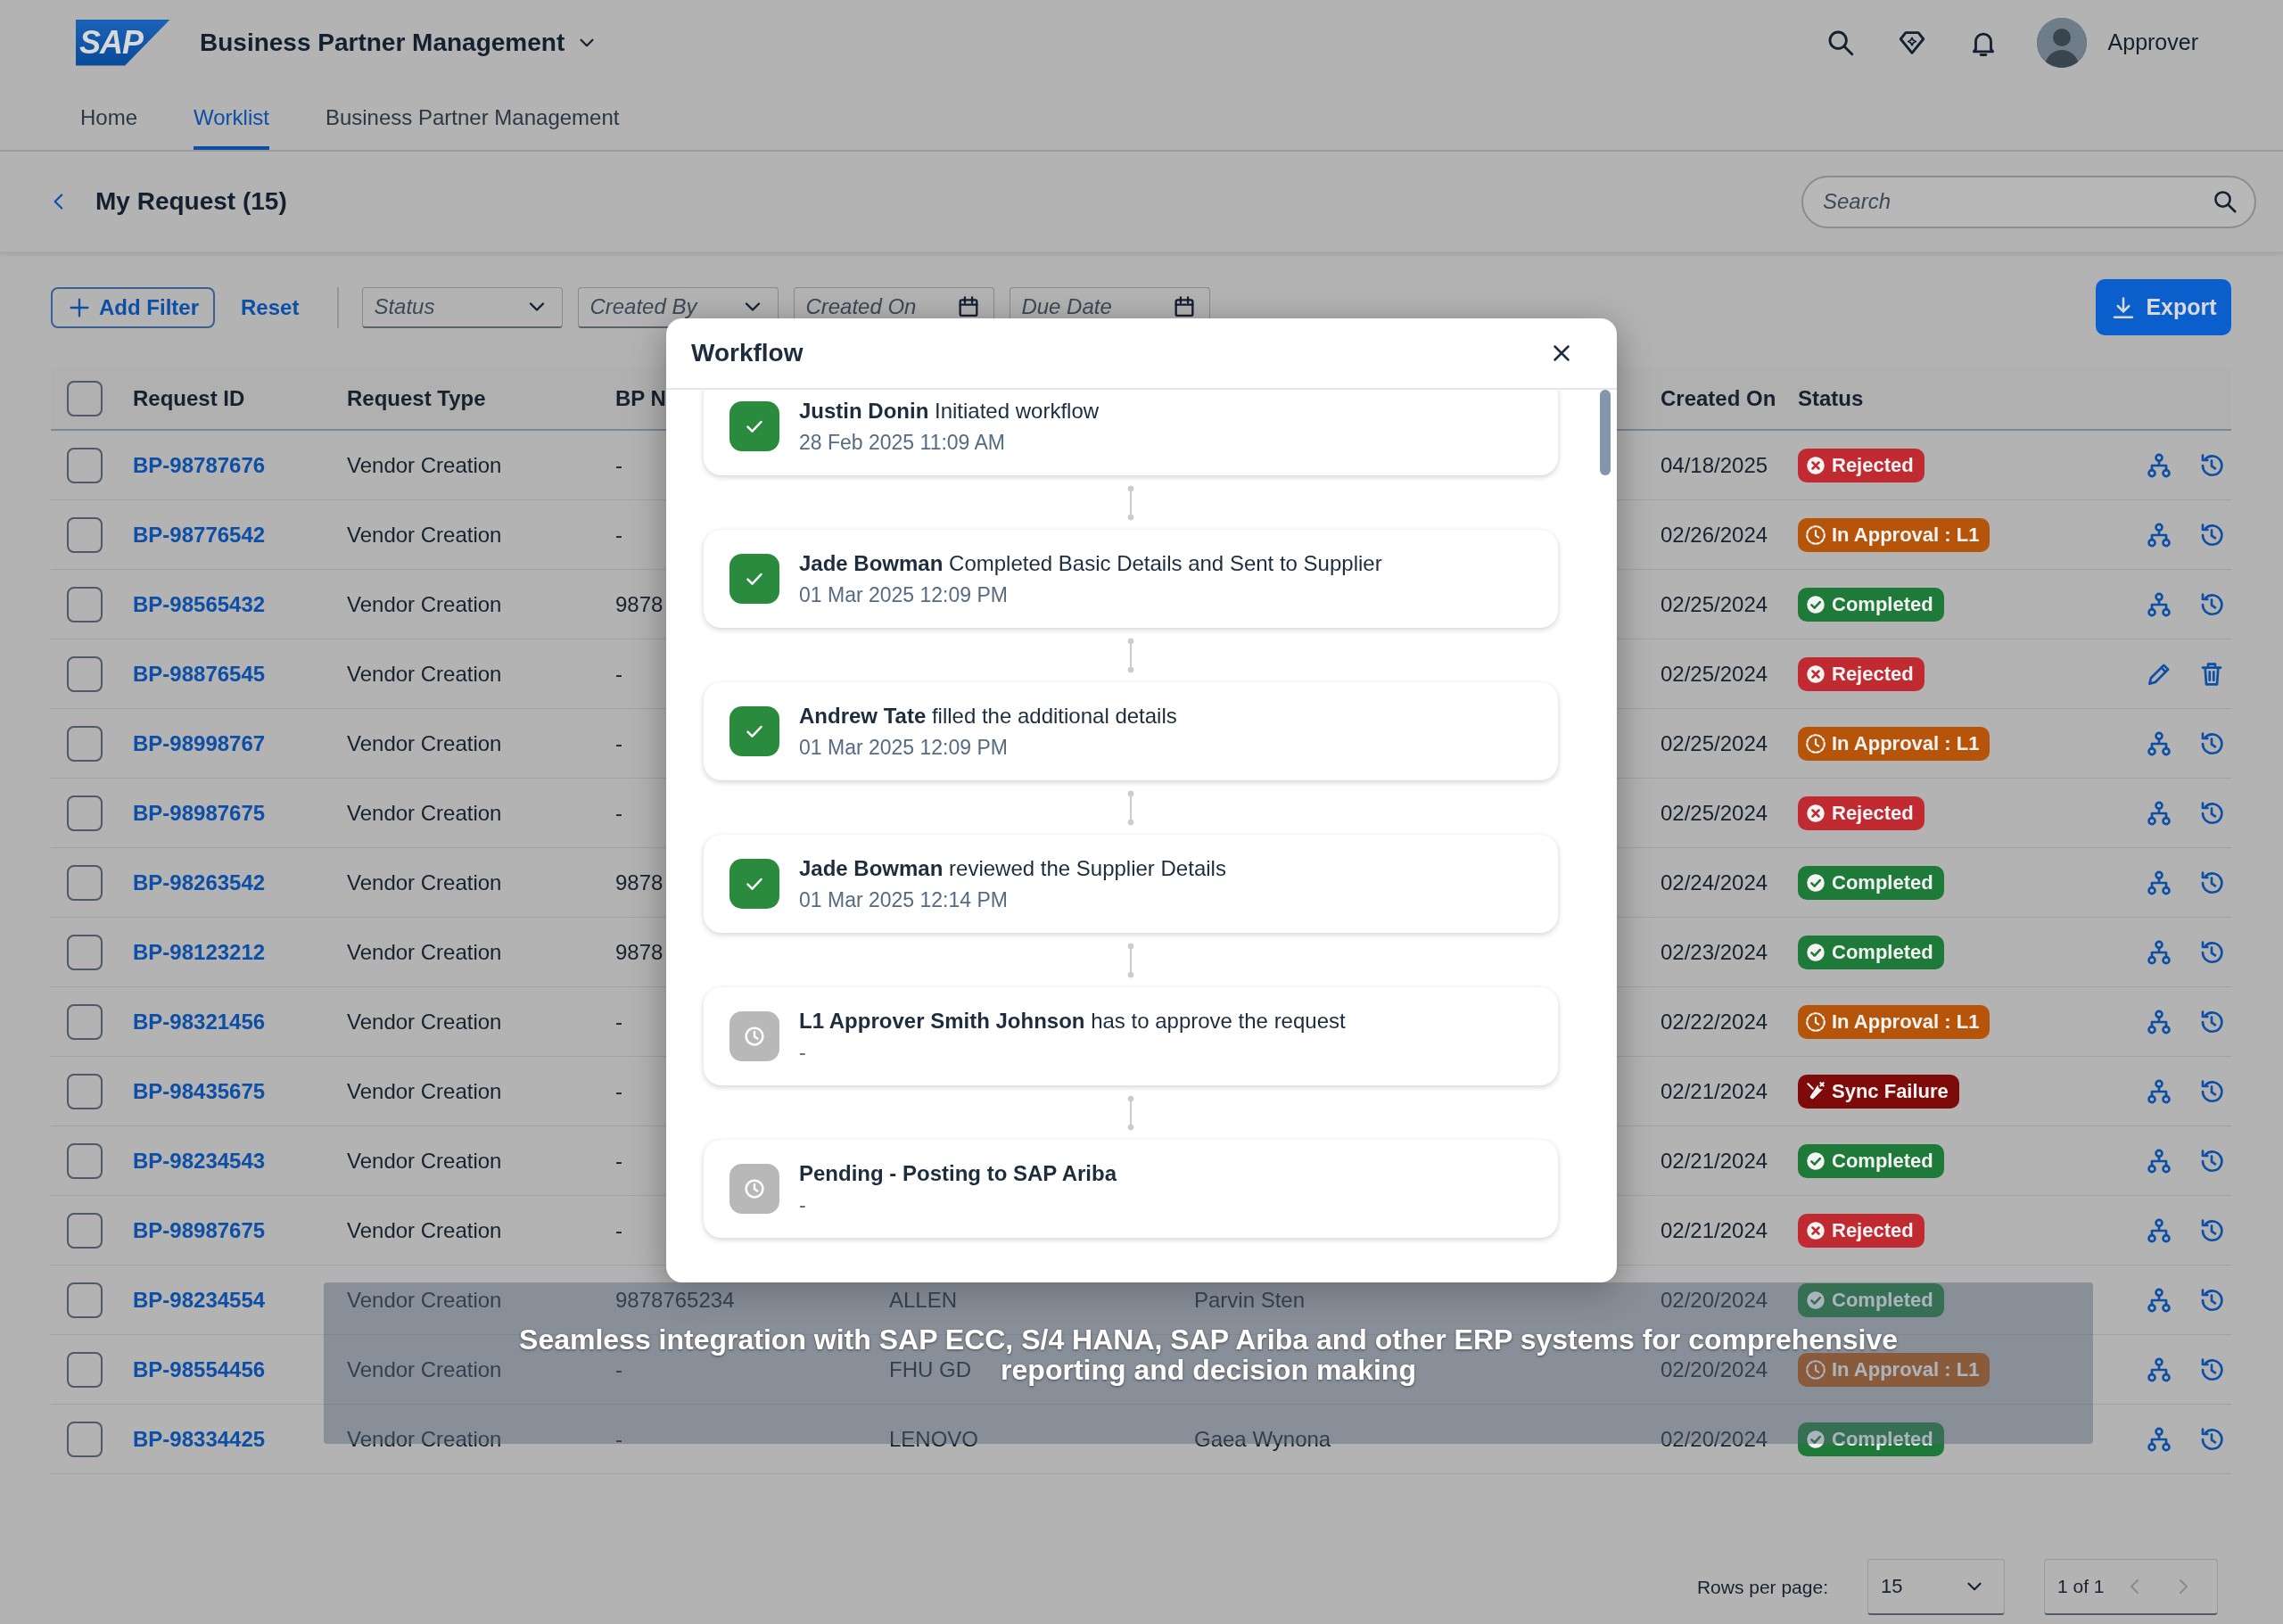 The width and height of the screenshot is (2283, 1624). What do you see at coordinates (405, 306) in the screenshot?
I see `placeholder-text: Status` at bounding box center [405, 306].